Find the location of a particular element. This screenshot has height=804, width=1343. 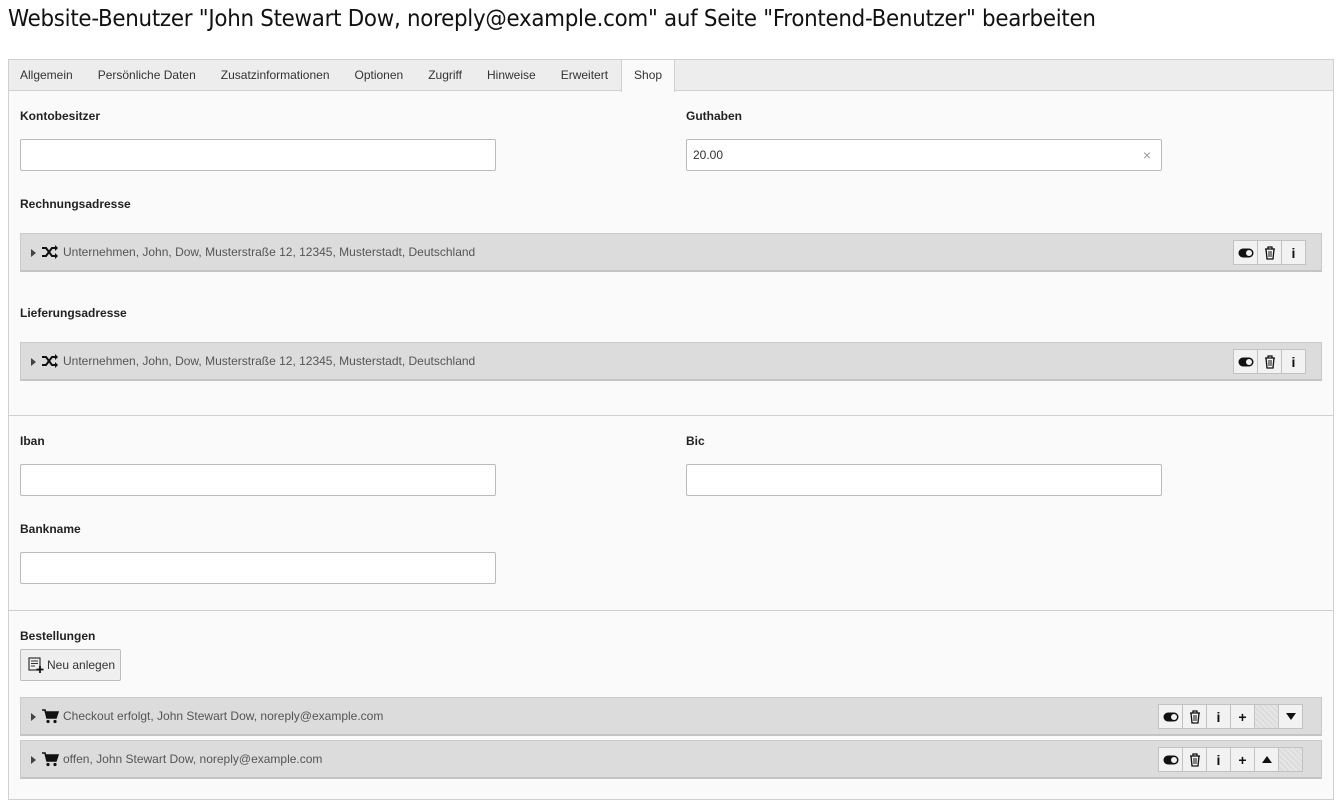

bankname-input is located at coordinates (258, 568).